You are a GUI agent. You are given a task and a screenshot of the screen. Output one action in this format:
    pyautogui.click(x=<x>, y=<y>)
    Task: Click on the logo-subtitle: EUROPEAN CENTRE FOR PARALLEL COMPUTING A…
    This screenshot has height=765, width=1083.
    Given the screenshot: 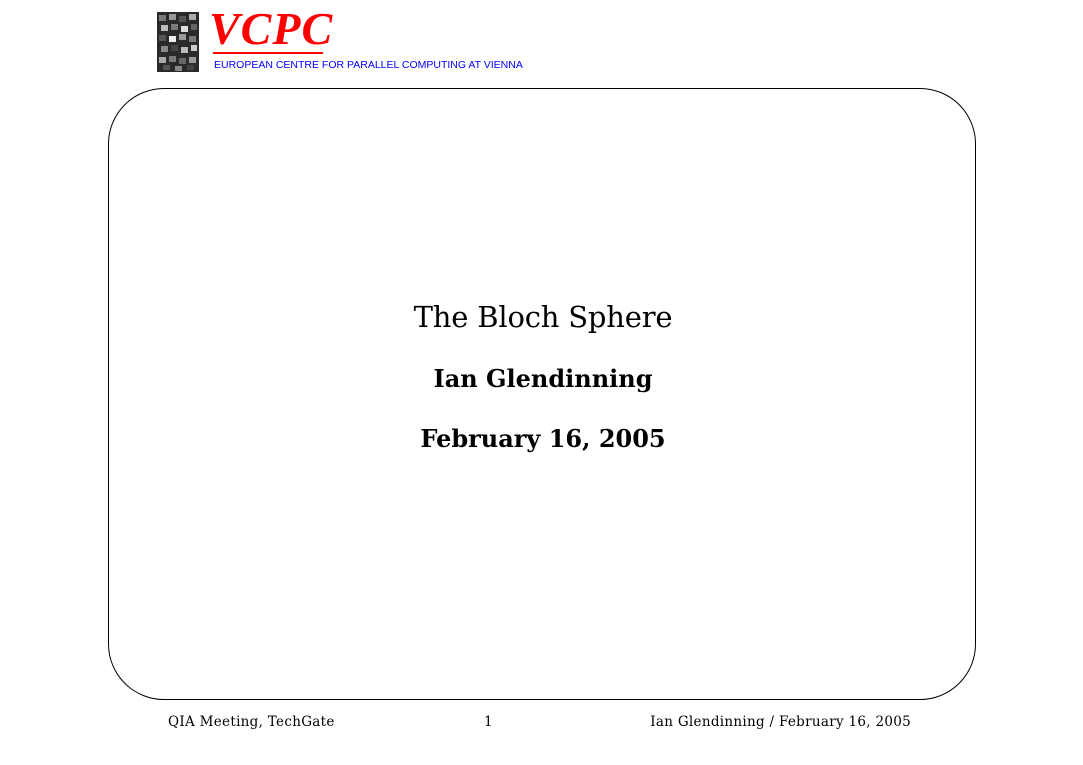 What is the action you would take?
    pyautogui.click(x=368, y=65)
    